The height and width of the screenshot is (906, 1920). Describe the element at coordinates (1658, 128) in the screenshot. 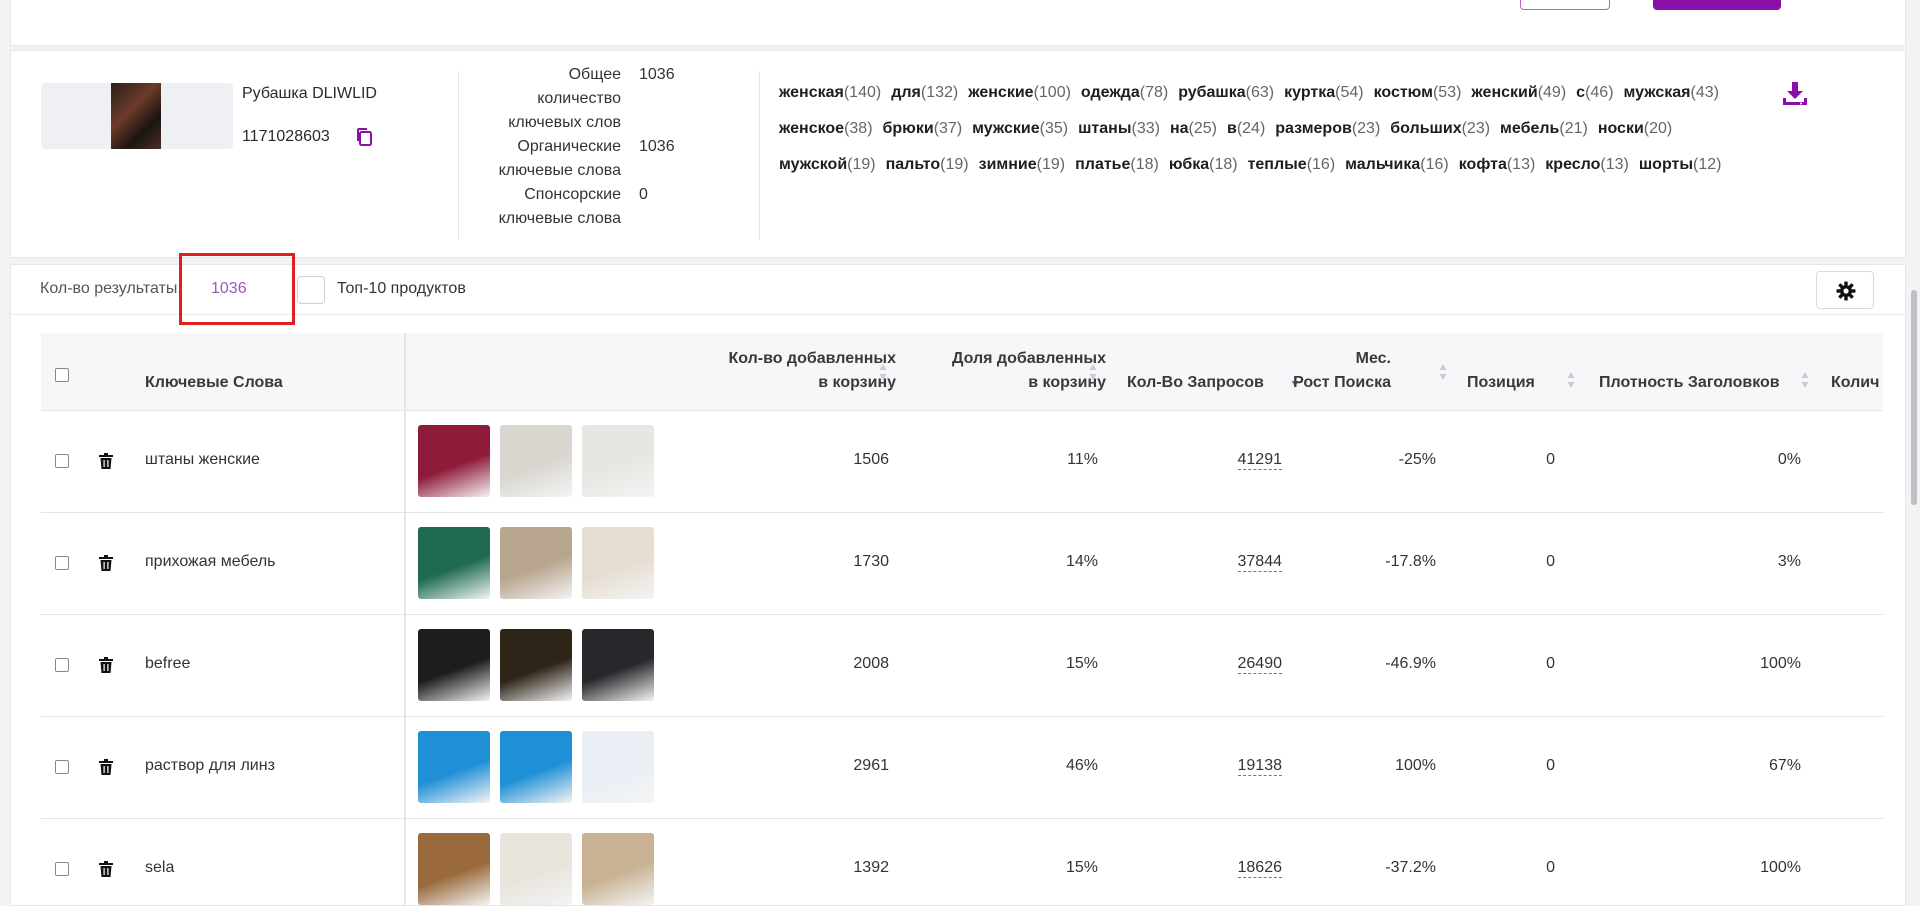

I see `keyword-count: (20)` at that location.